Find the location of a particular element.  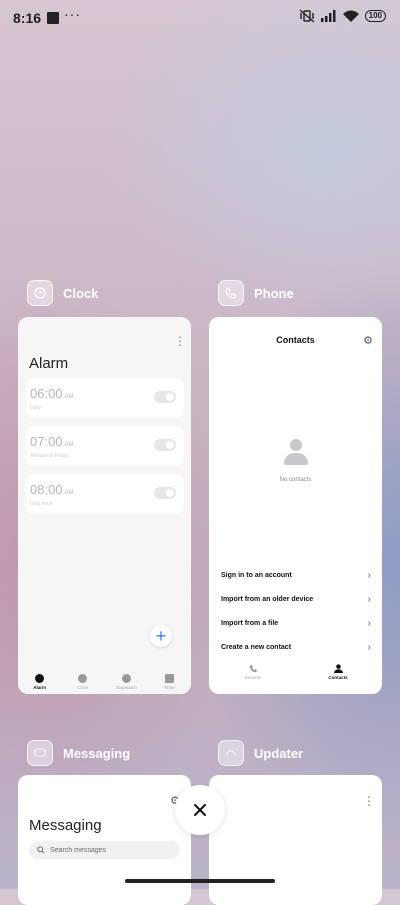

messaging-app-name: Messaging is located at coordinates (97, 753).